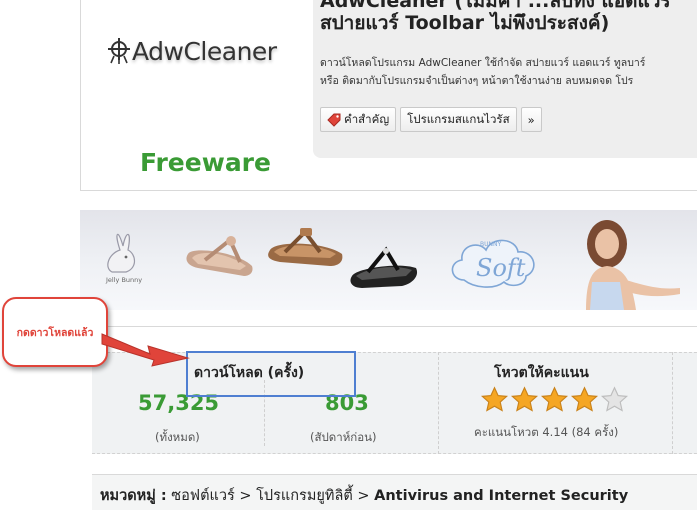 The width and height of the screenshot is (697, 510). I want to click on callout-text: กดดาวโหลดแล้ว, so click(55, 332).